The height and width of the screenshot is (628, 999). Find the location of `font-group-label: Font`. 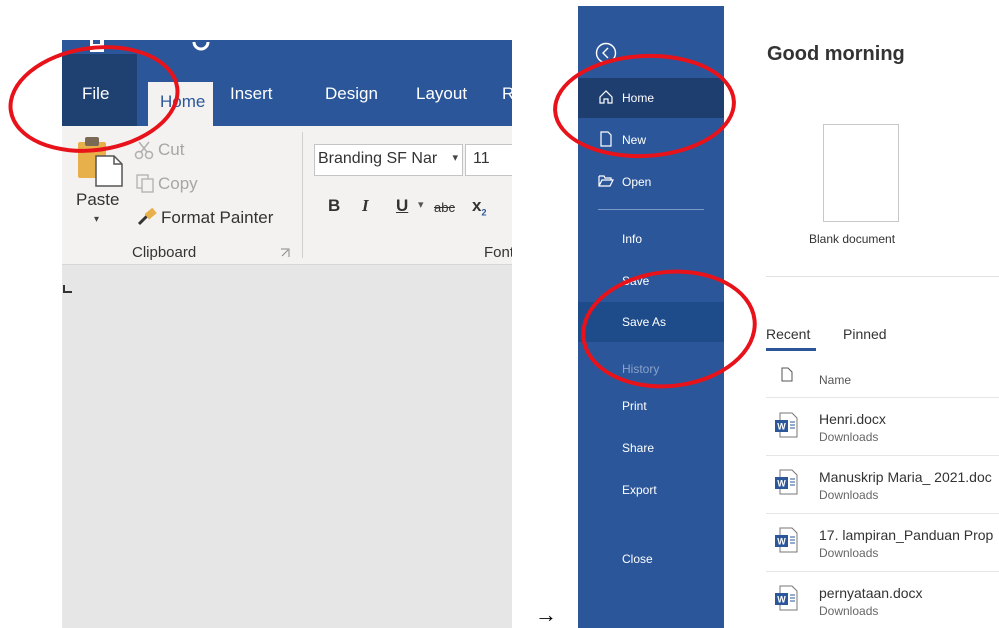

font-group-label: Font is located at coordinates (498, 252).